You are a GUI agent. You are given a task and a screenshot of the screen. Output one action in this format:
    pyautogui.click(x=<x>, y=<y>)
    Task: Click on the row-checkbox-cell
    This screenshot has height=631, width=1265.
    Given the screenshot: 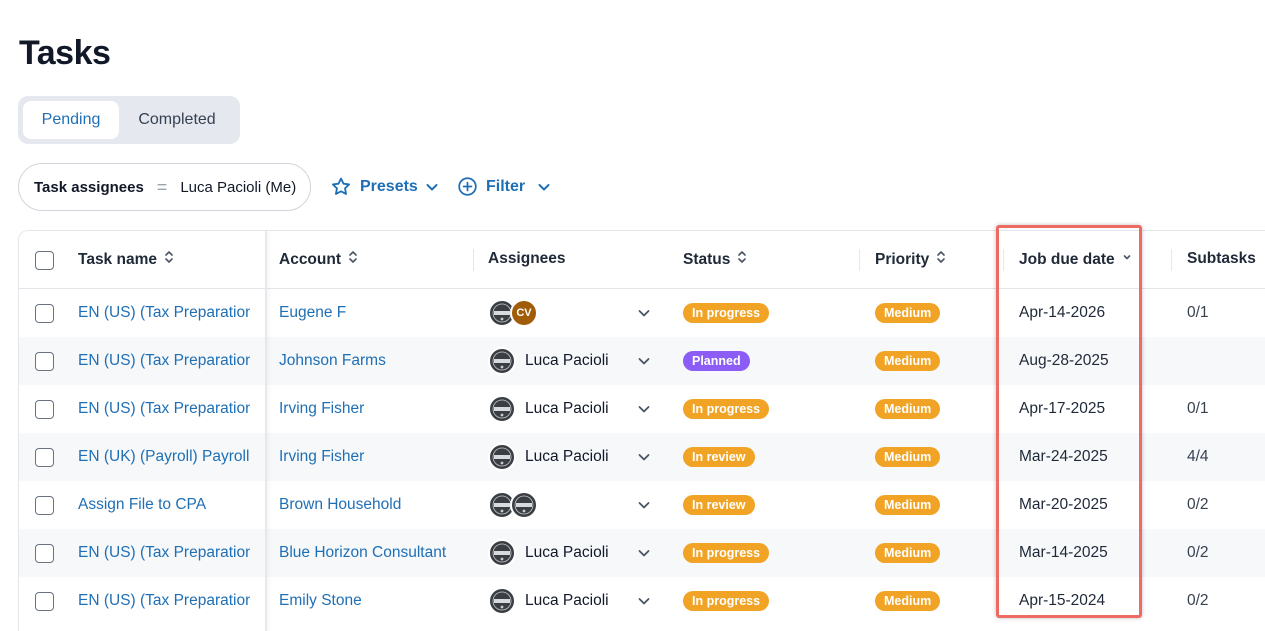 What is the action you would take?
    pyautogui.click(x=44, y=313)
    